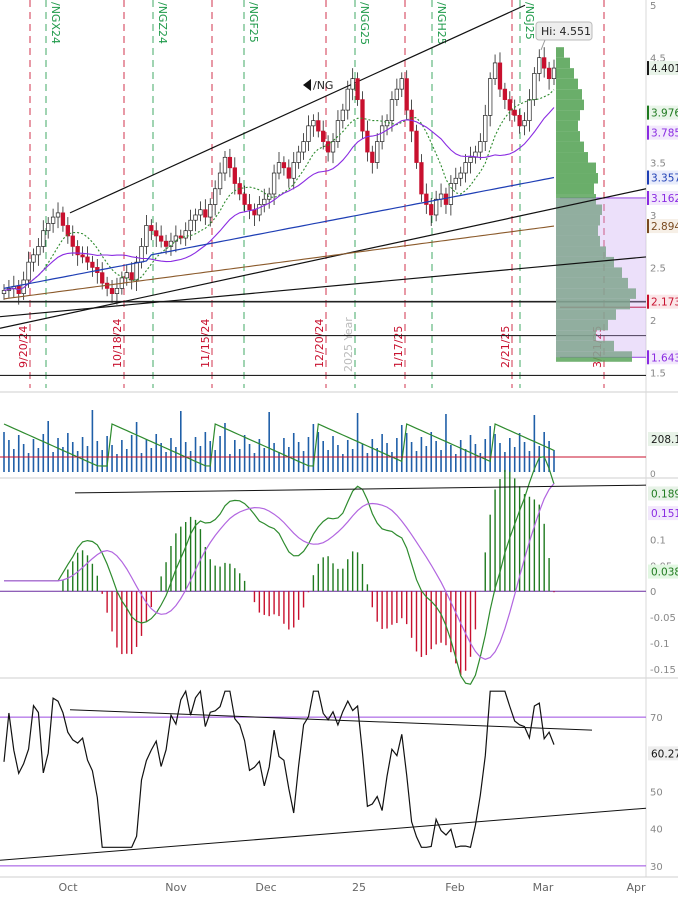  I want to click on level-label-5: 2.894, so click(664, 227).